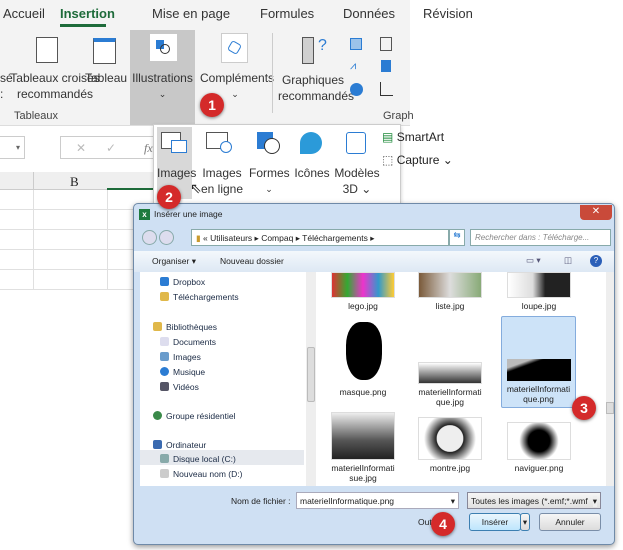  I want to click on 3d-models-label-2: 3D ⌄, so click(357, 189).